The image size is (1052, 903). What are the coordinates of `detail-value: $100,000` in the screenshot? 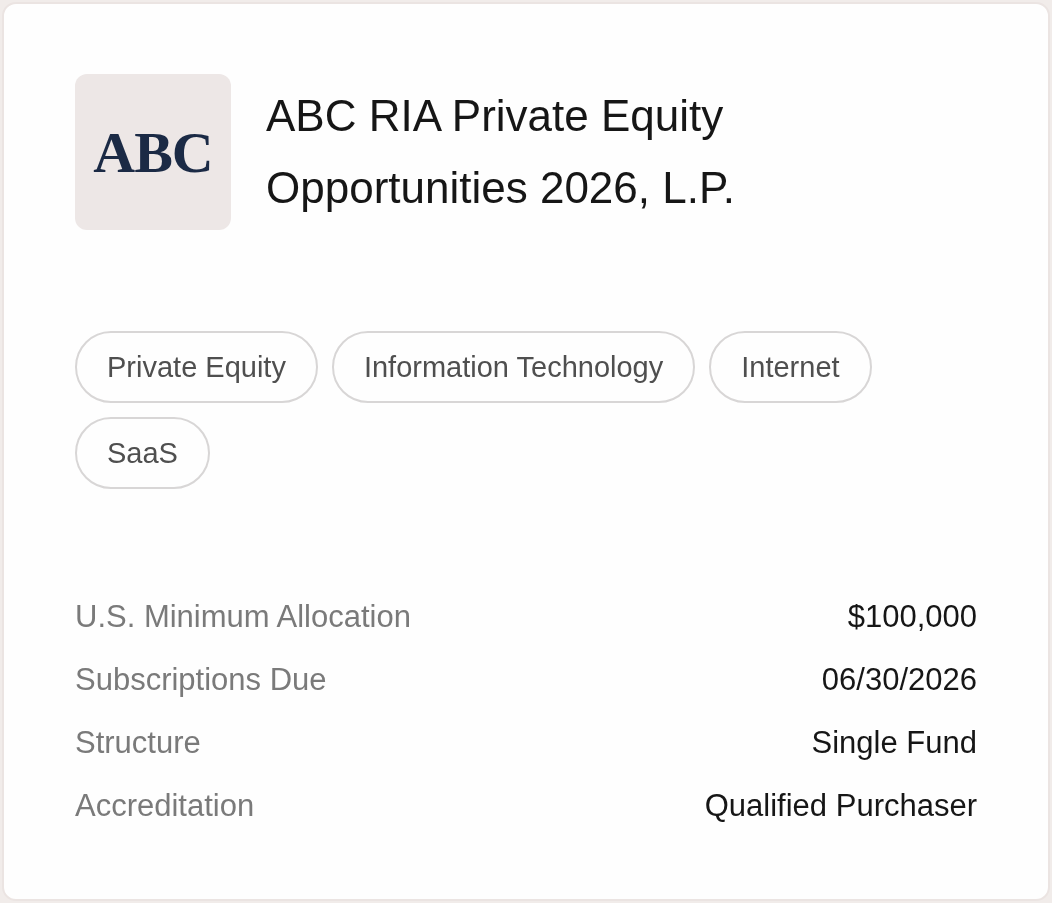 It's located at (912, 616).